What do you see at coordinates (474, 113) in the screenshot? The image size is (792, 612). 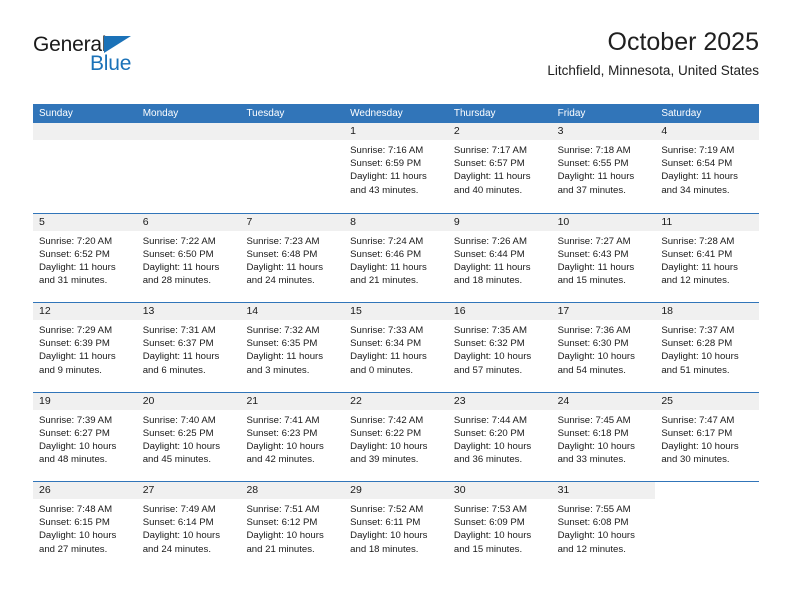 I see `weekday-header-thursday: Thursday` at bounding box center [474, 113].